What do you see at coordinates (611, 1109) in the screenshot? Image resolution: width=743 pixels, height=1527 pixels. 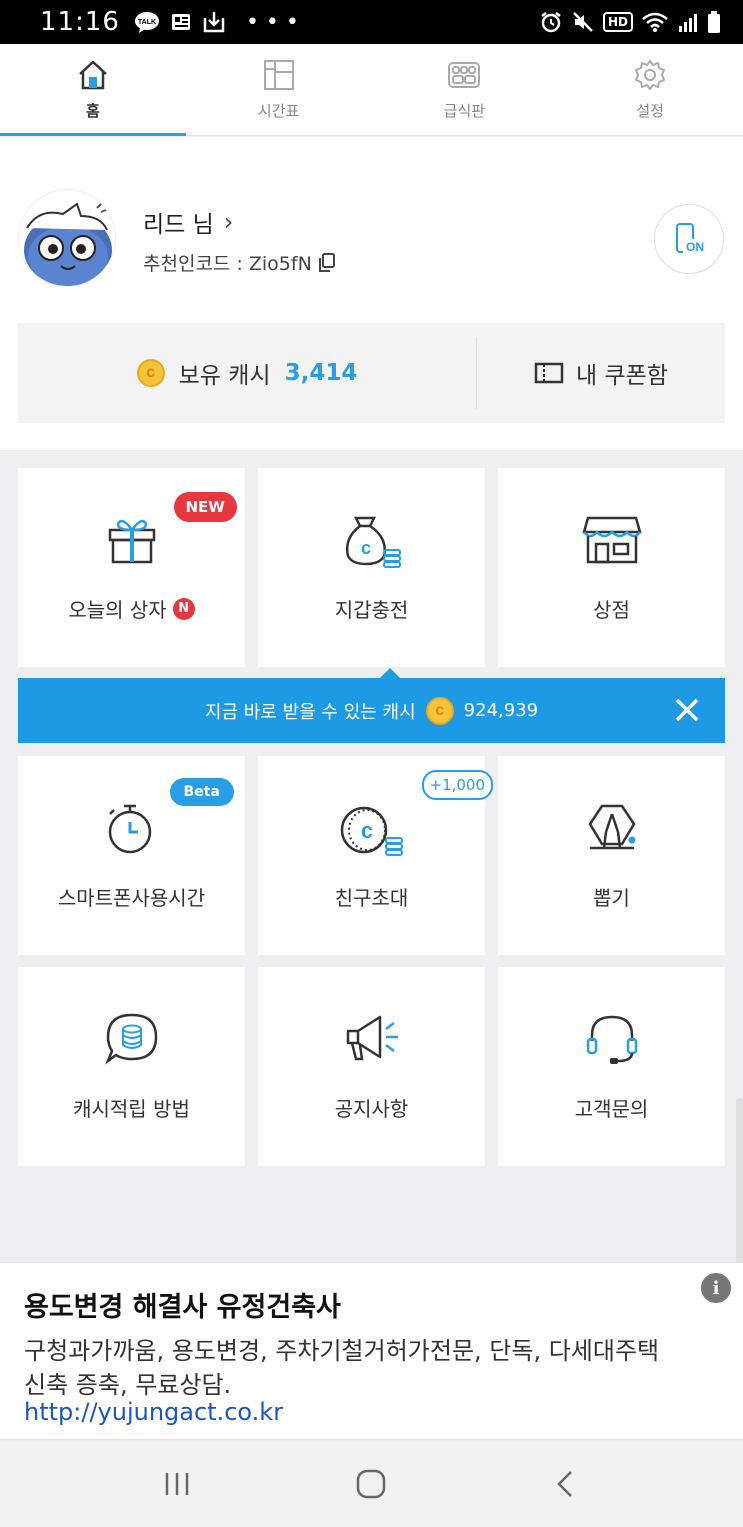 I see `tile-customer-inquiry-label: 고객문의` at bounding box center [611, 1109].